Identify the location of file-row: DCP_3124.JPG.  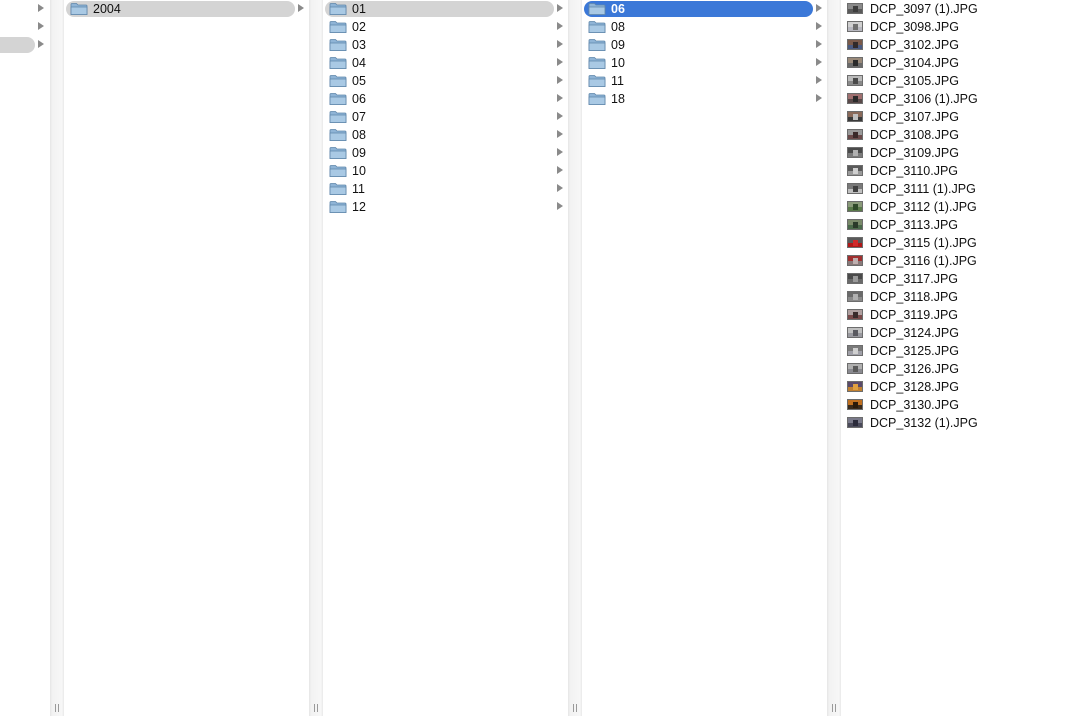
(964, 333).